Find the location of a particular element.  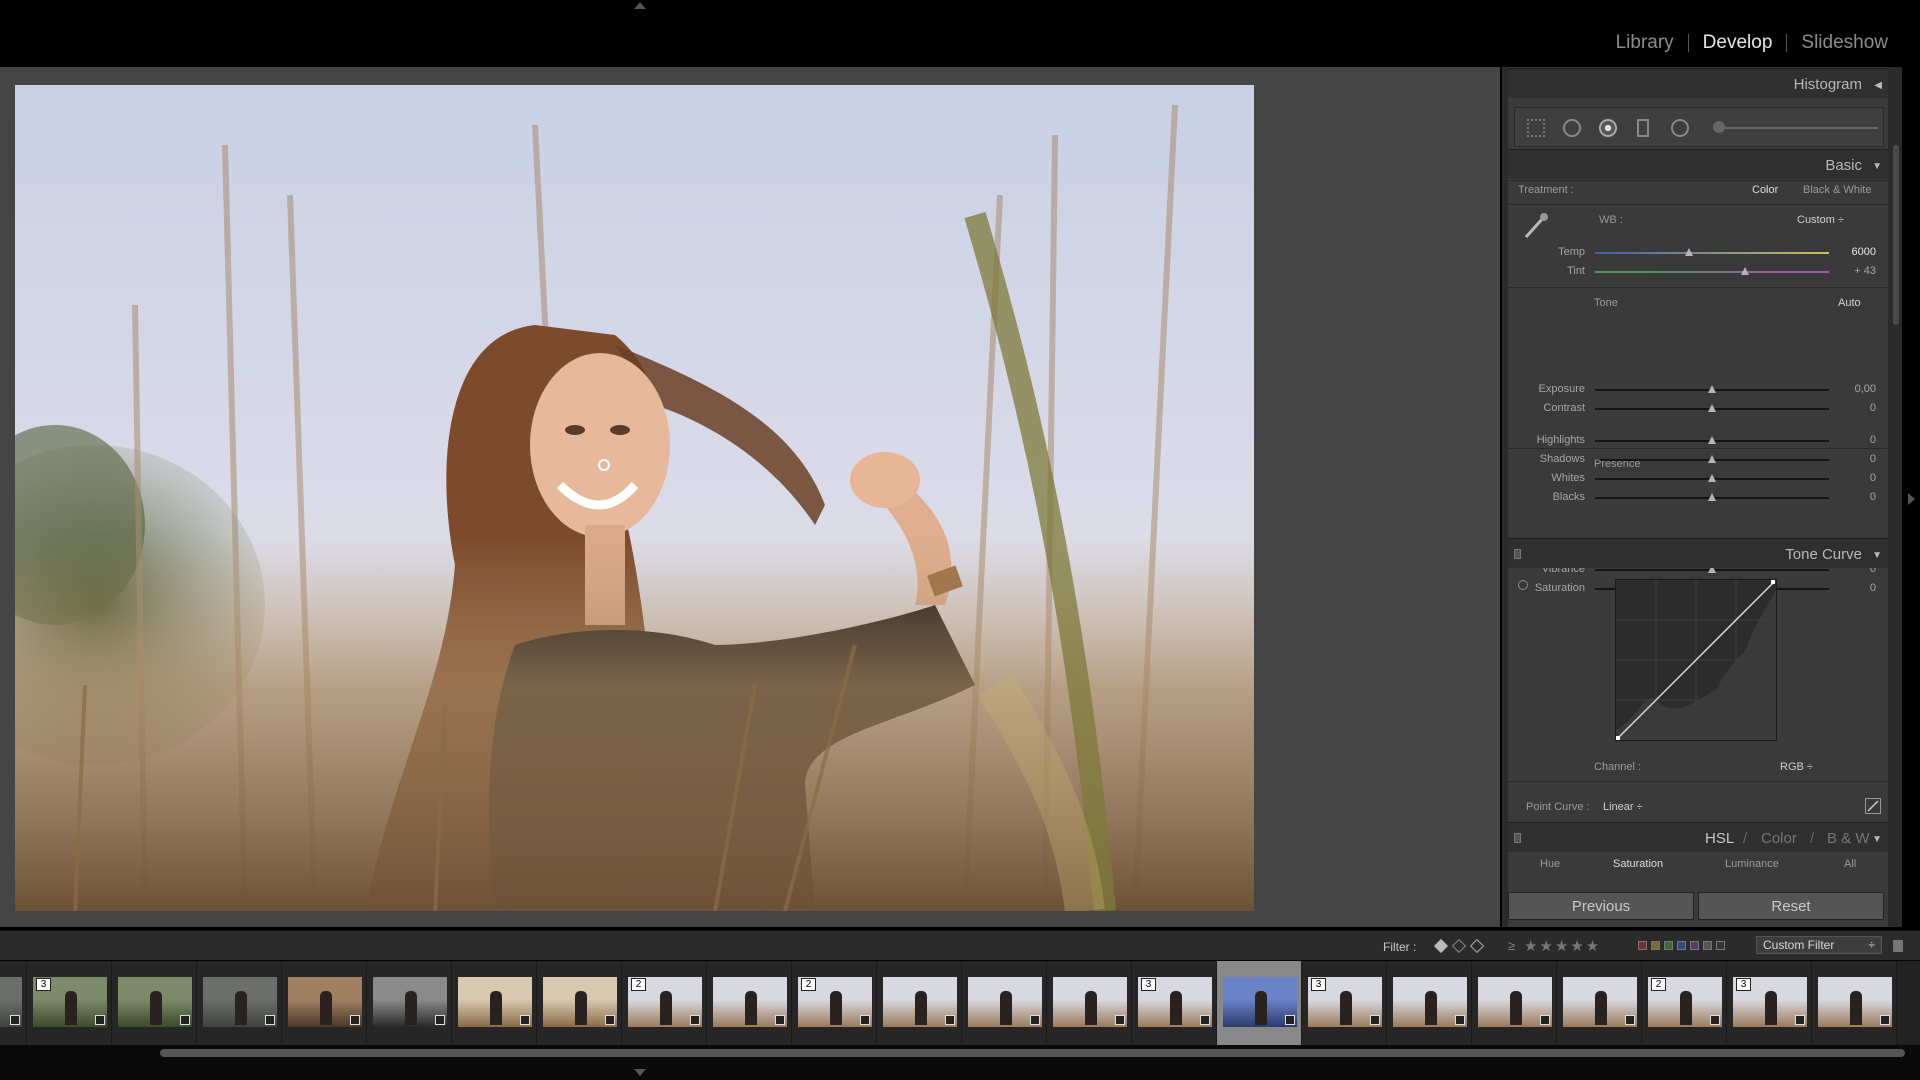

module-develop: Develop is located at coordinates (1738, 43).